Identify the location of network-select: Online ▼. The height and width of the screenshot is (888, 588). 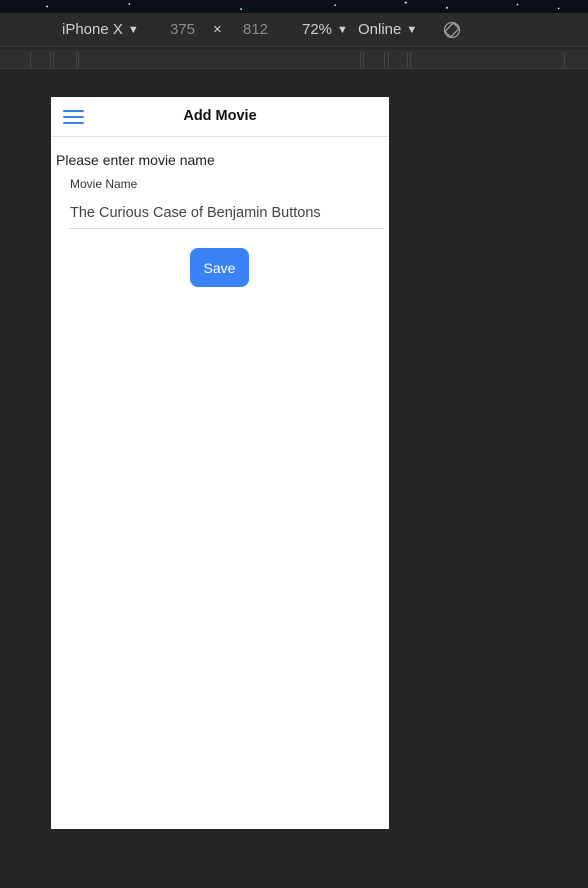
(387, 29).